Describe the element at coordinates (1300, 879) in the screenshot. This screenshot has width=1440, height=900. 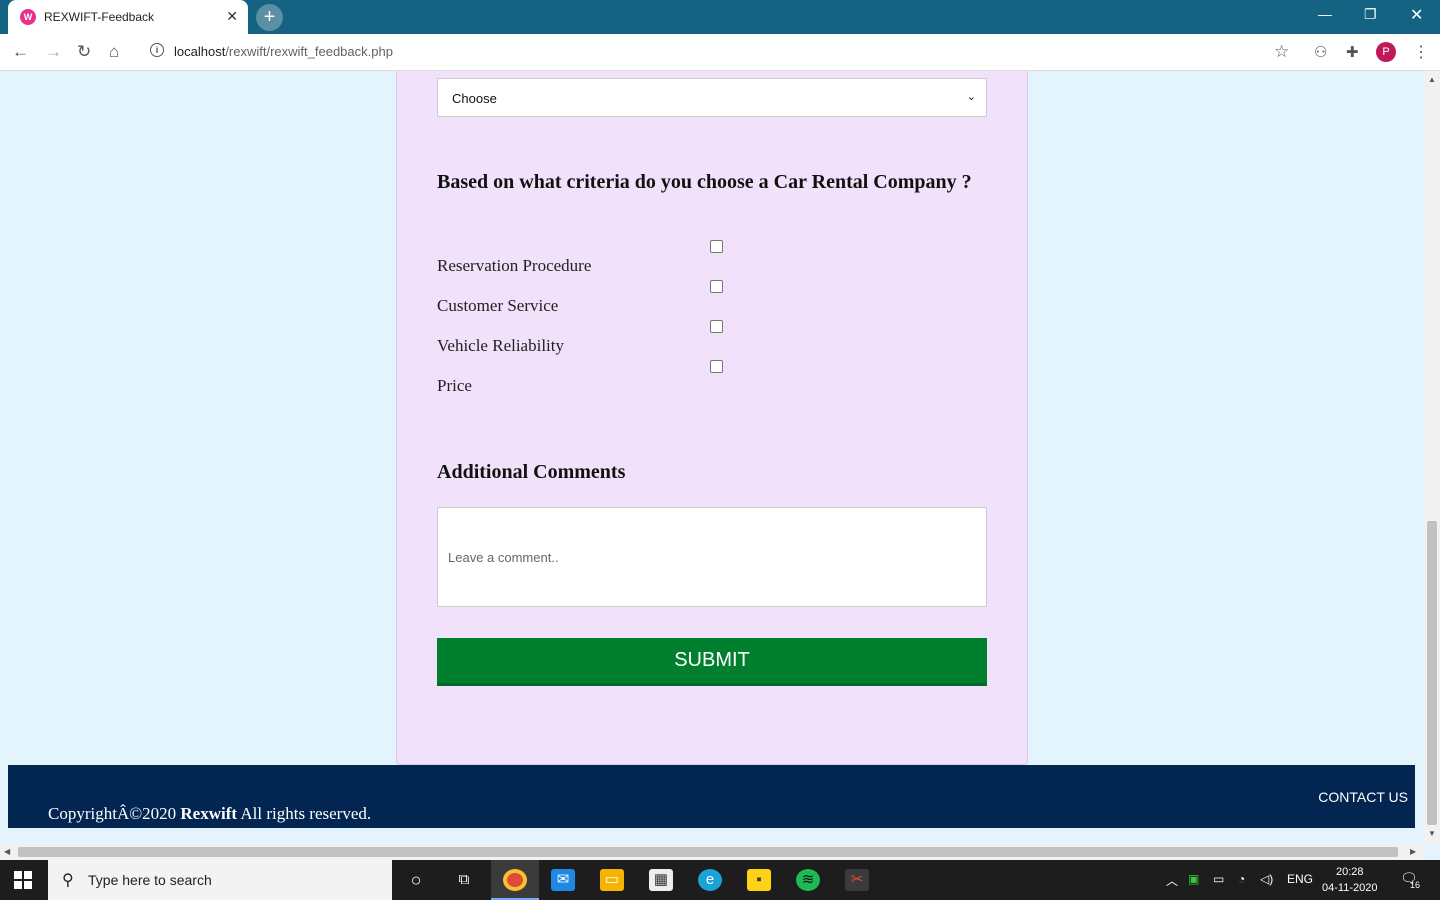
I see `language-indicator: ENG` at that location.